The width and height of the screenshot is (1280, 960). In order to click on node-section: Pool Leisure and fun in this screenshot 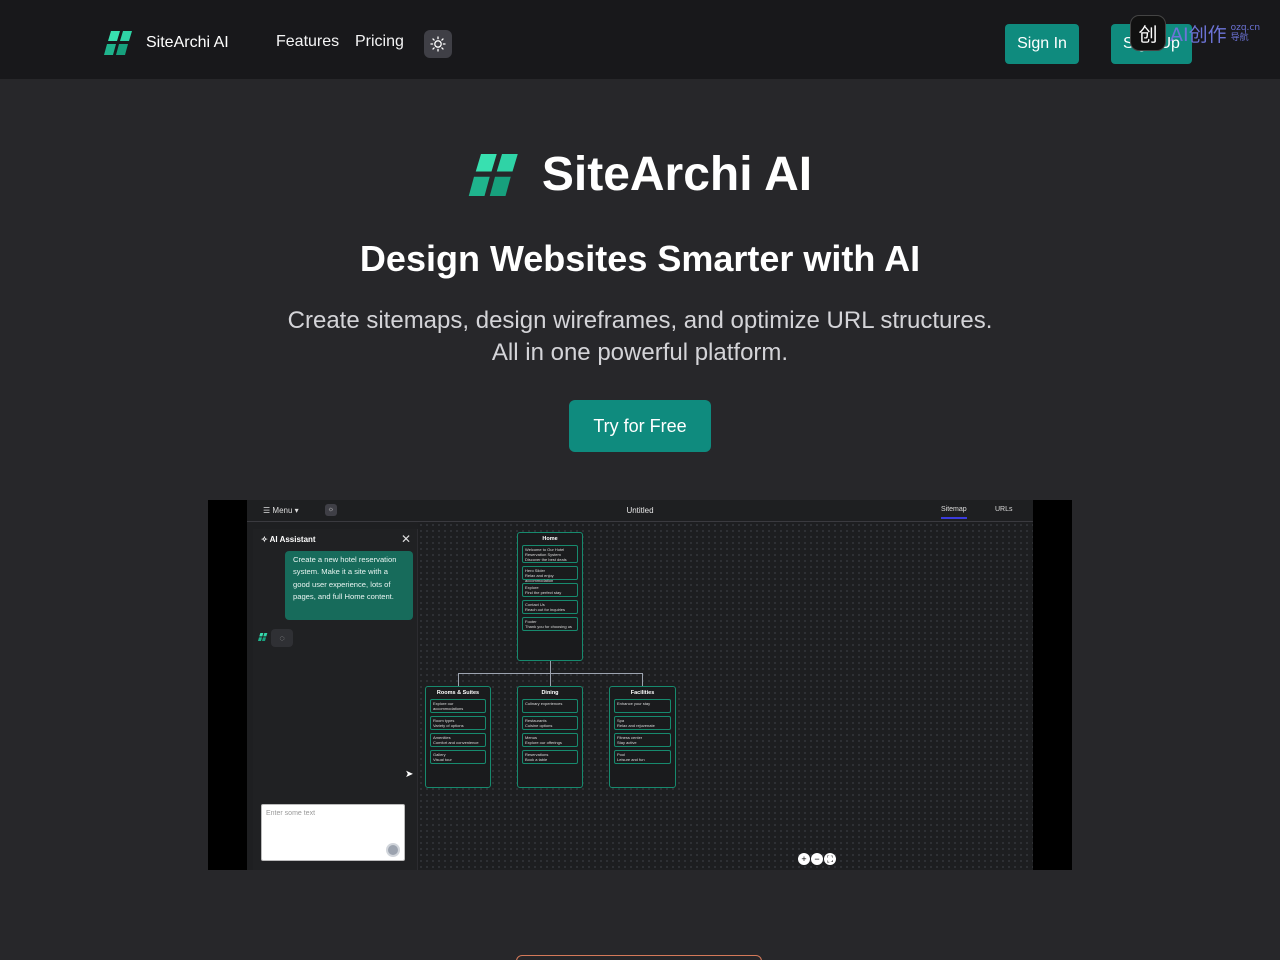, I will do `click(642, 757)`.